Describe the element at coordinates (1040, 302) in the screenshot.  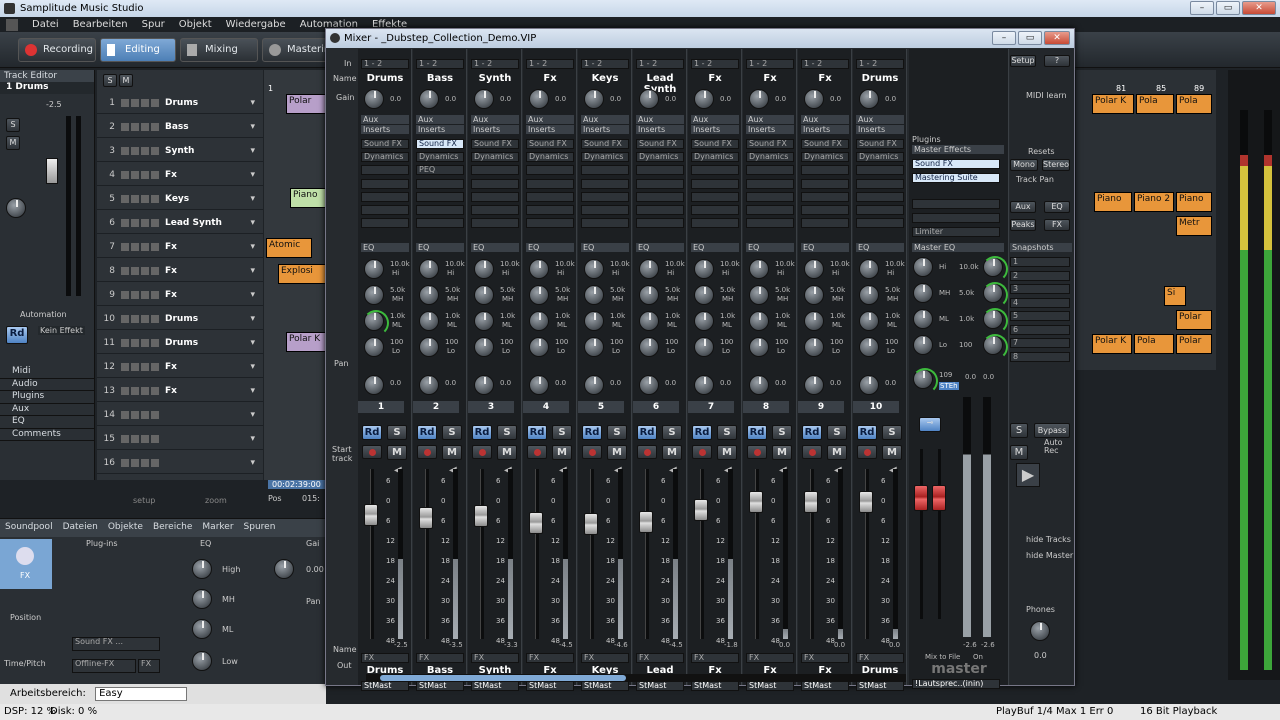
I see `snapshot-slot: 4` at that location.